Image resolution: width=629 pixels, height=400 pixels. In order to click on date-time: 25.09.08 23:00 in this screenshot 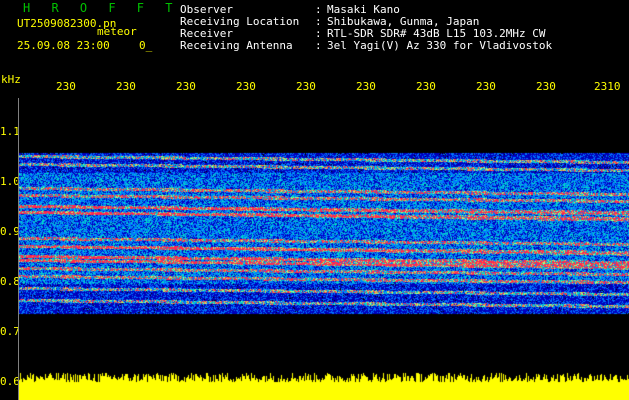, I will do `click(63, 45)`.